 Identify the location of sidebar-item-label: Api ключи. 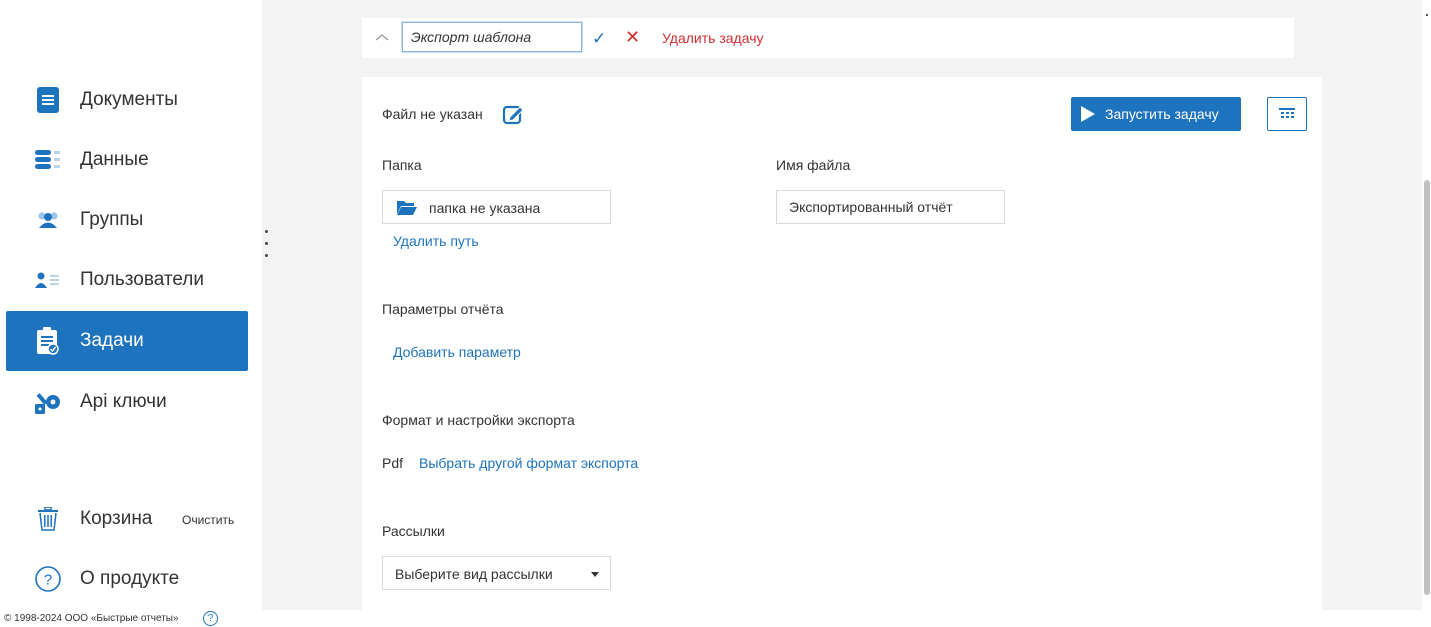
(123, 401).